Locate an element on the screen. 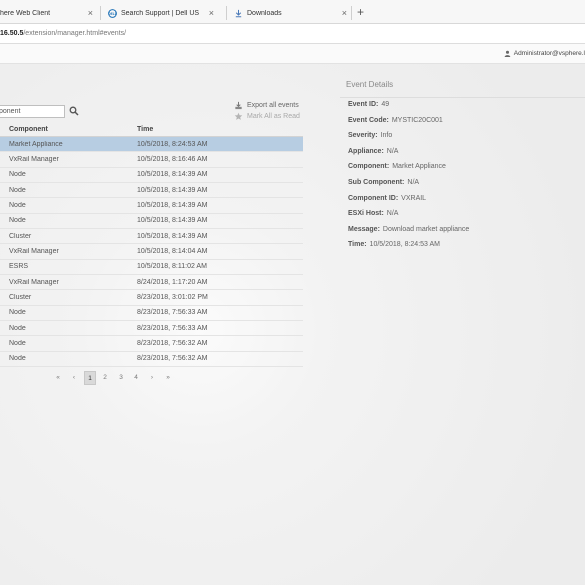  svg-text: DELL is located at coordinates (112, 14).